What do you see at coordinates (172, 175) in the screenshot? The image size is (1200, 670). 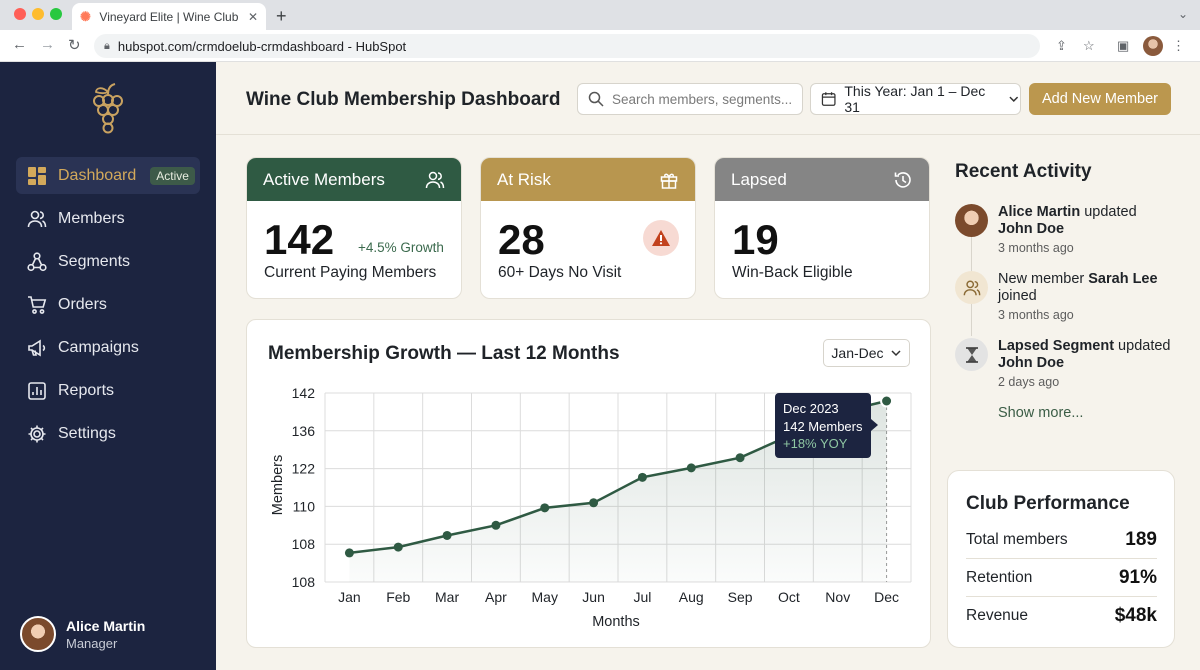 I see `active-badge: Active` at bounding box center [172, 175].